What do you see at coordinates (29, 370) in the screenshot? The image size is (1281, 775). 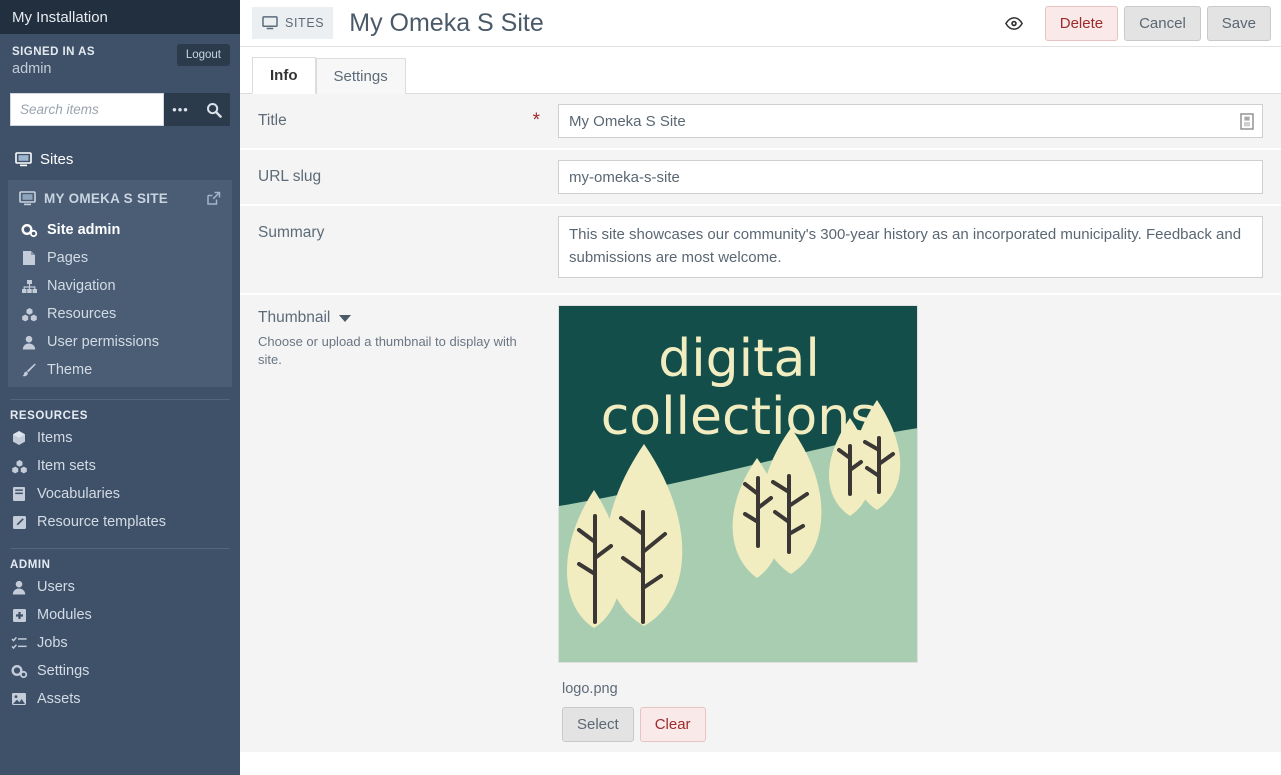 I see `brush-icon` at bounding box center [29, 370].